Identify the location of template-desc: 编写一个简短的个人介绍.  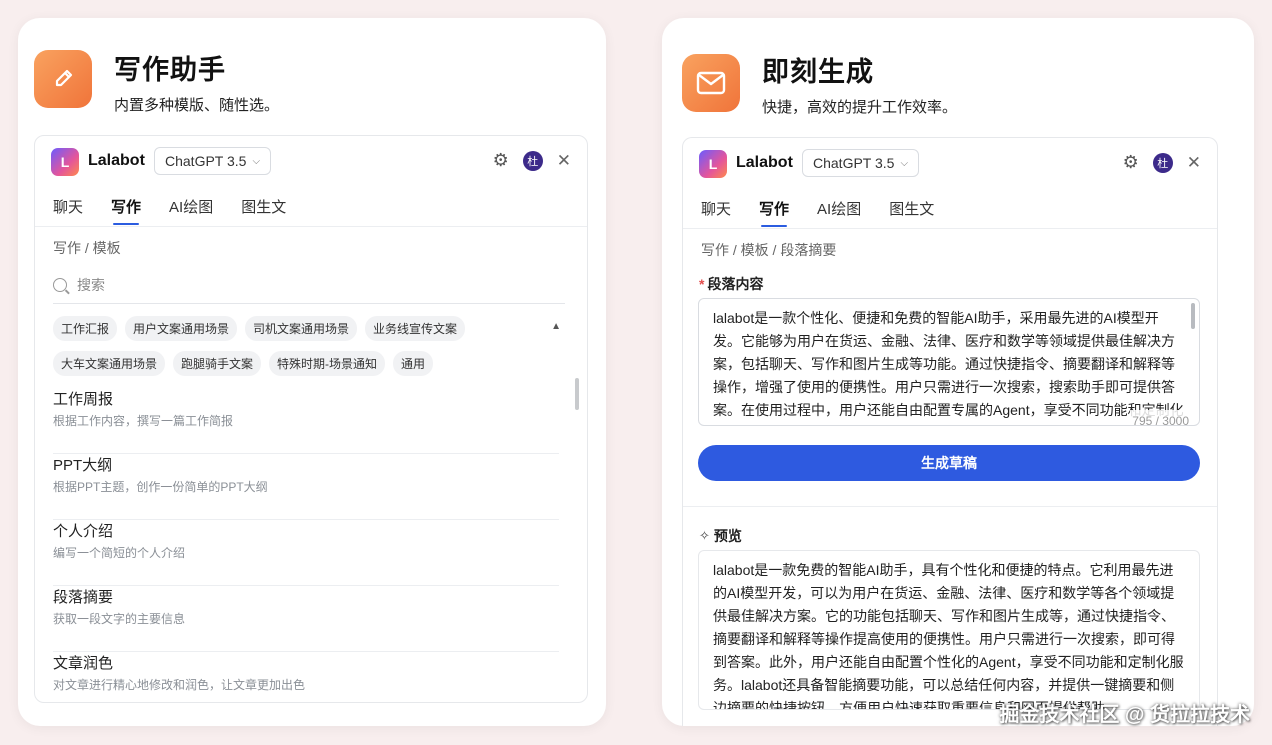
(119, 553).